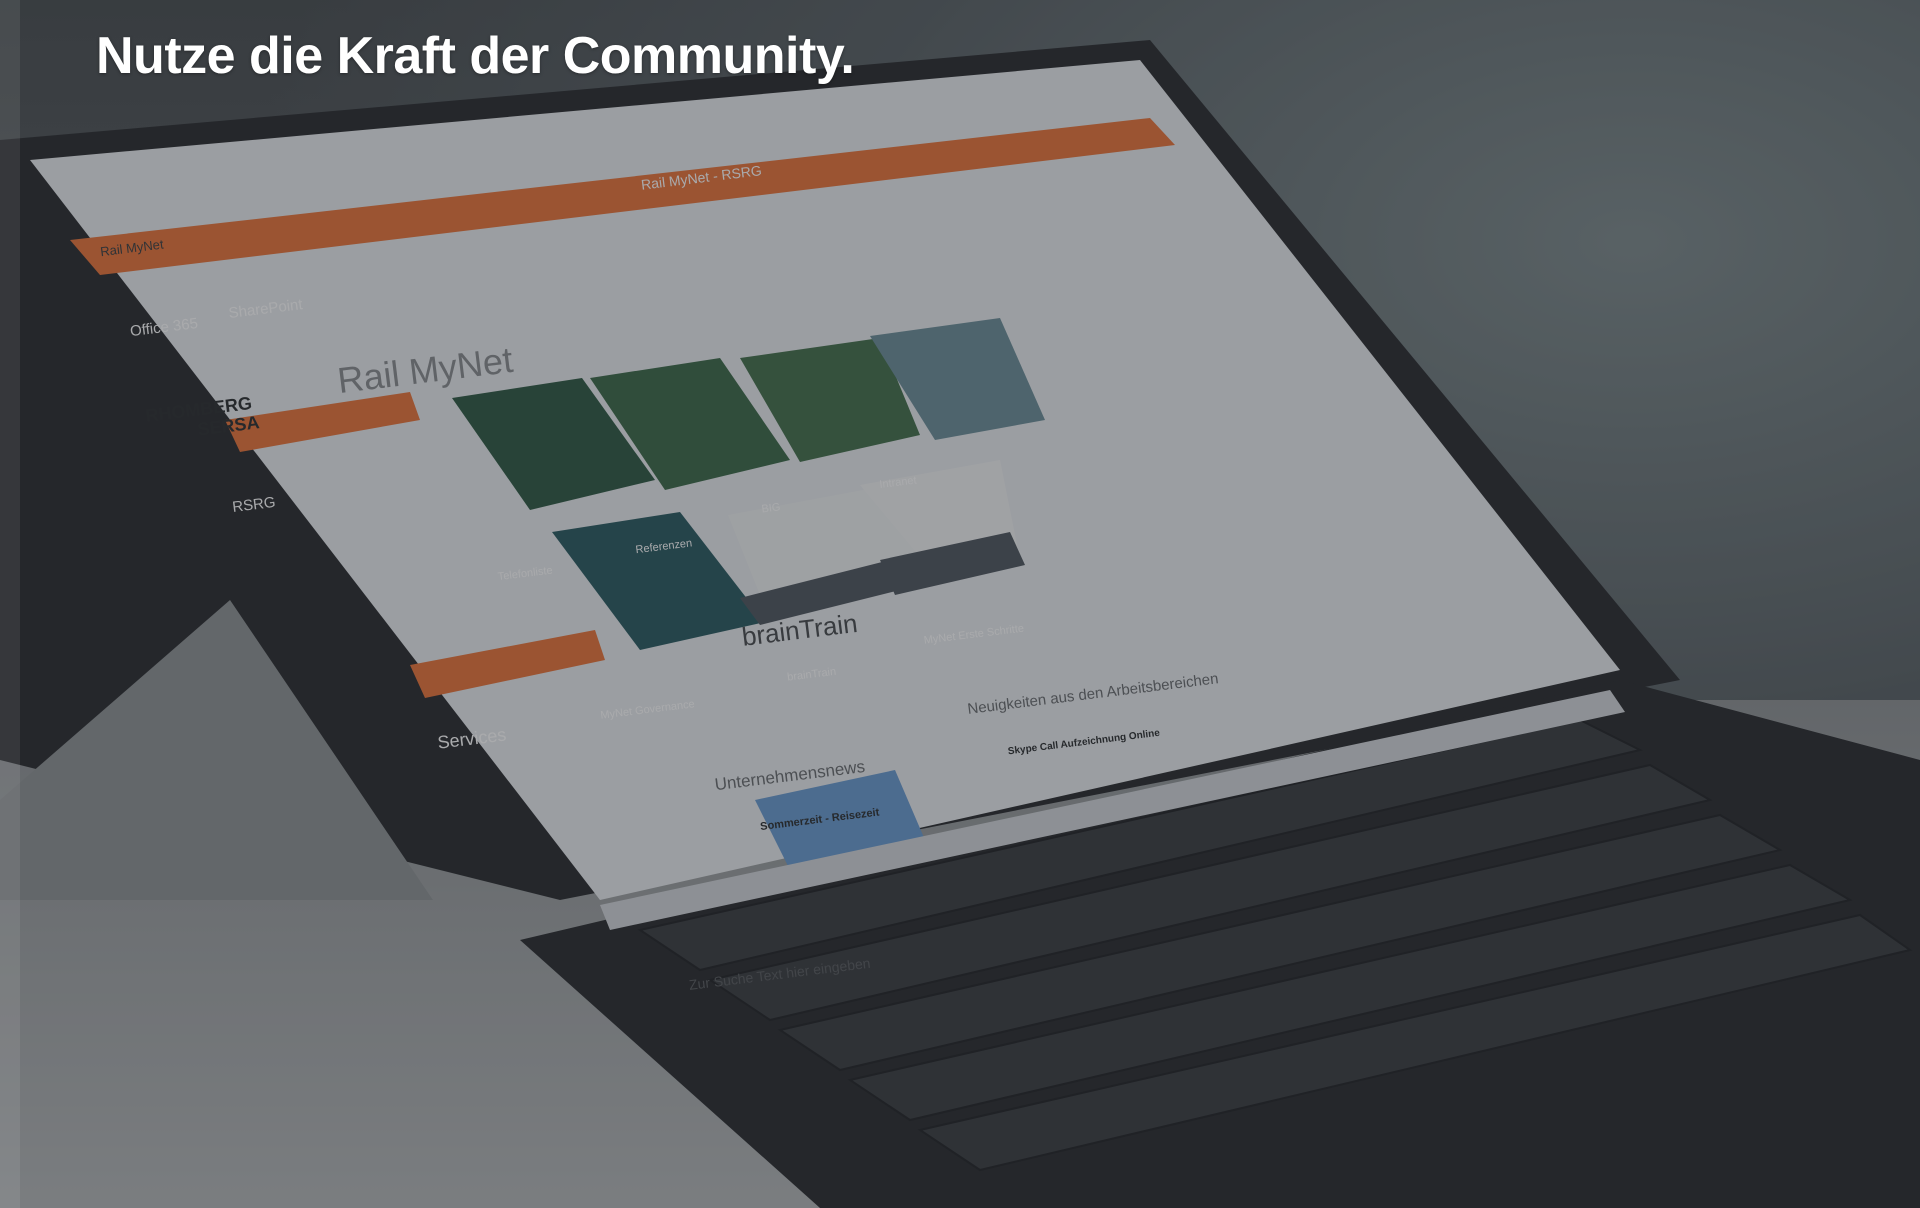 Image resolution: width=1920 pixels, height=1208 pixels. I want to click on tile-label-big: BIG, so click(771, 508).